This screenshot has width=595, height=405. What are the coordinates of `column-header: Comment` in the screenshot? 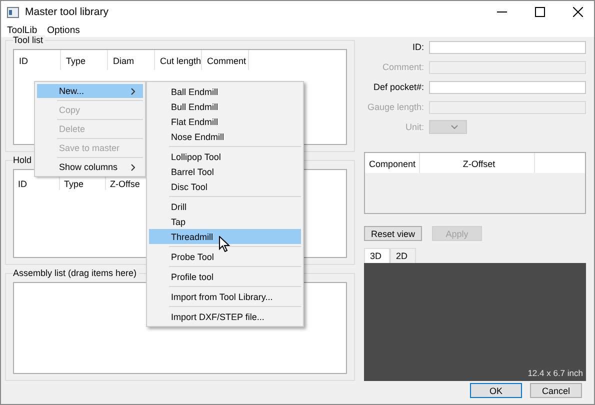 It's located at (225, 60).